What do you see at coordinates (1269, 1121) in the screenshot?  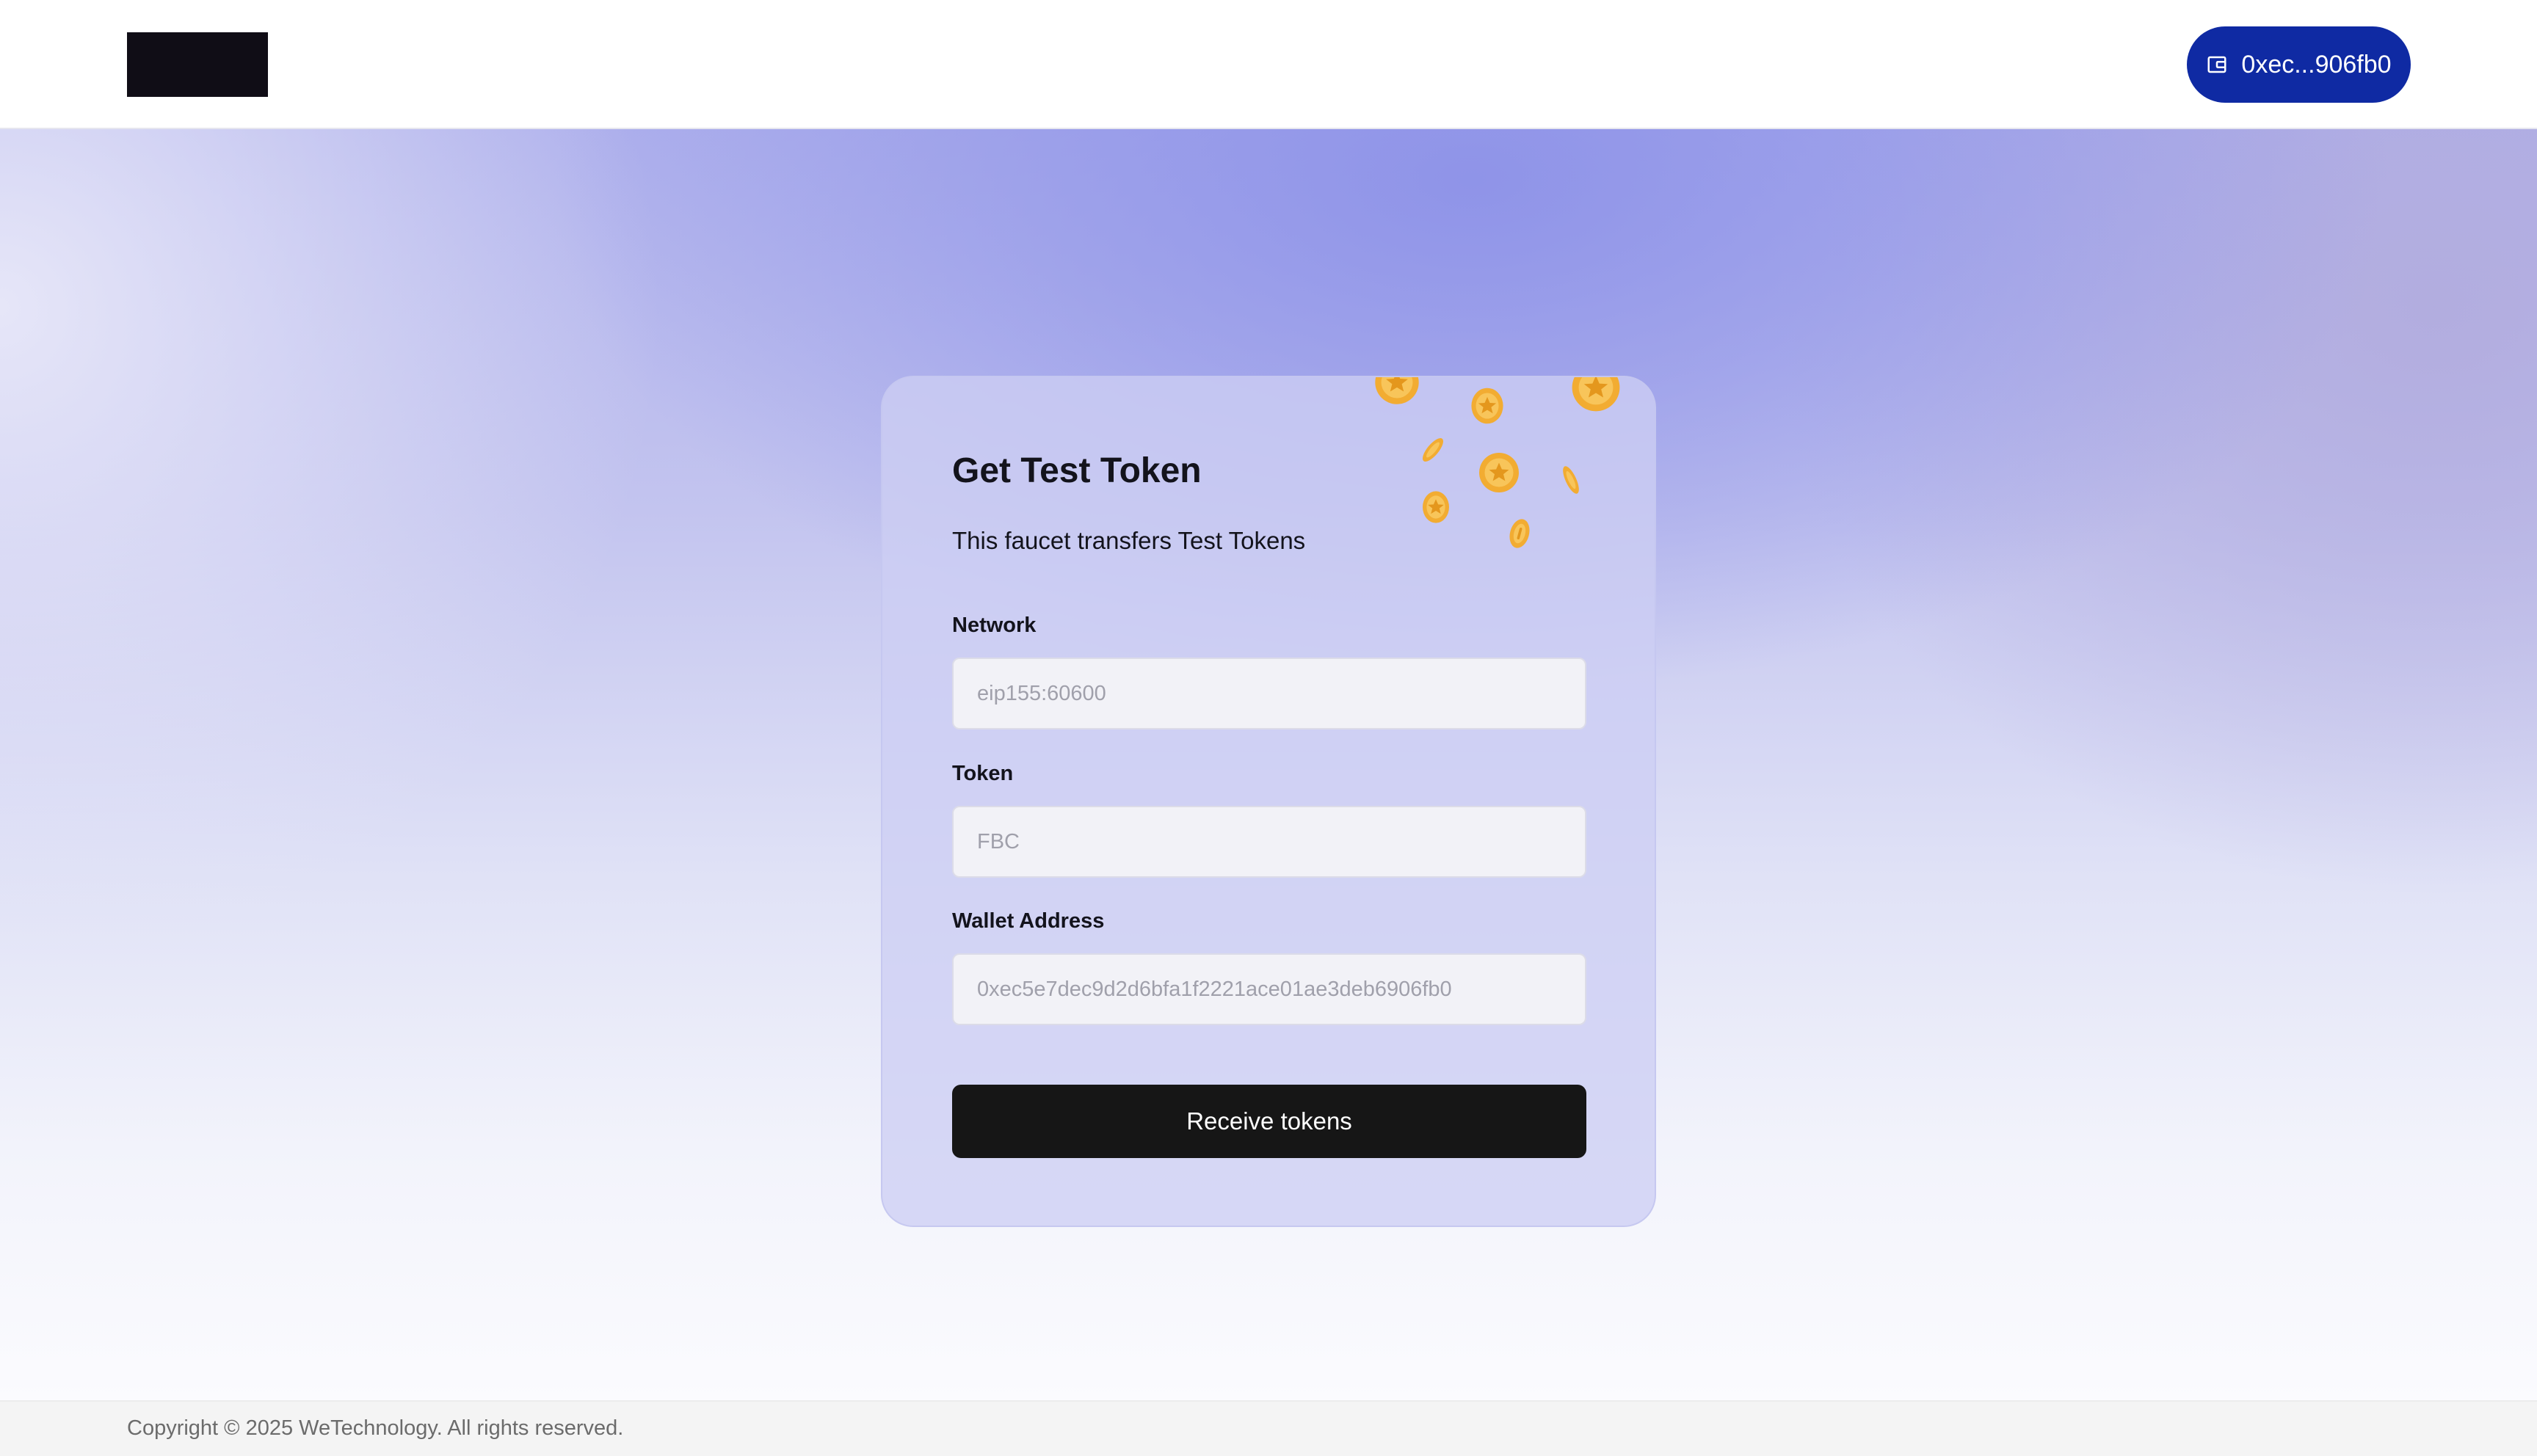 I see `receive-tokens-button: Receive tokens` at bounding box center [1269, 1121].